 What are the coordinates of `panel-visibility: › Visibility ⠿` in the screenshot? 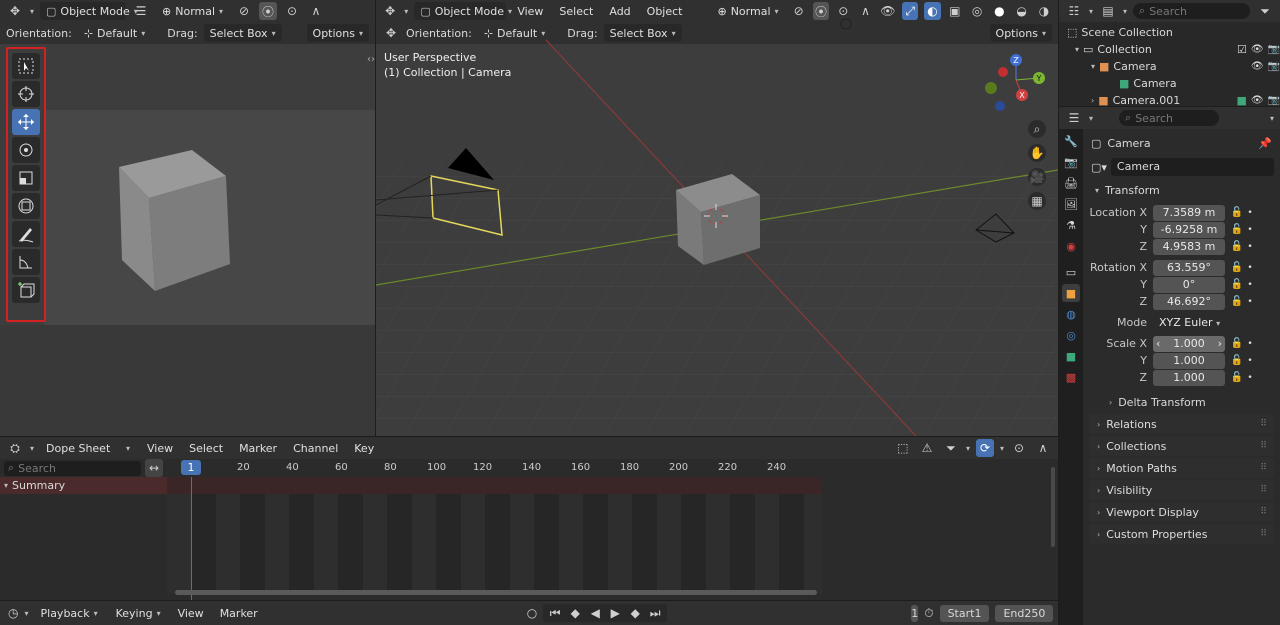 It's located at (1181, 490).